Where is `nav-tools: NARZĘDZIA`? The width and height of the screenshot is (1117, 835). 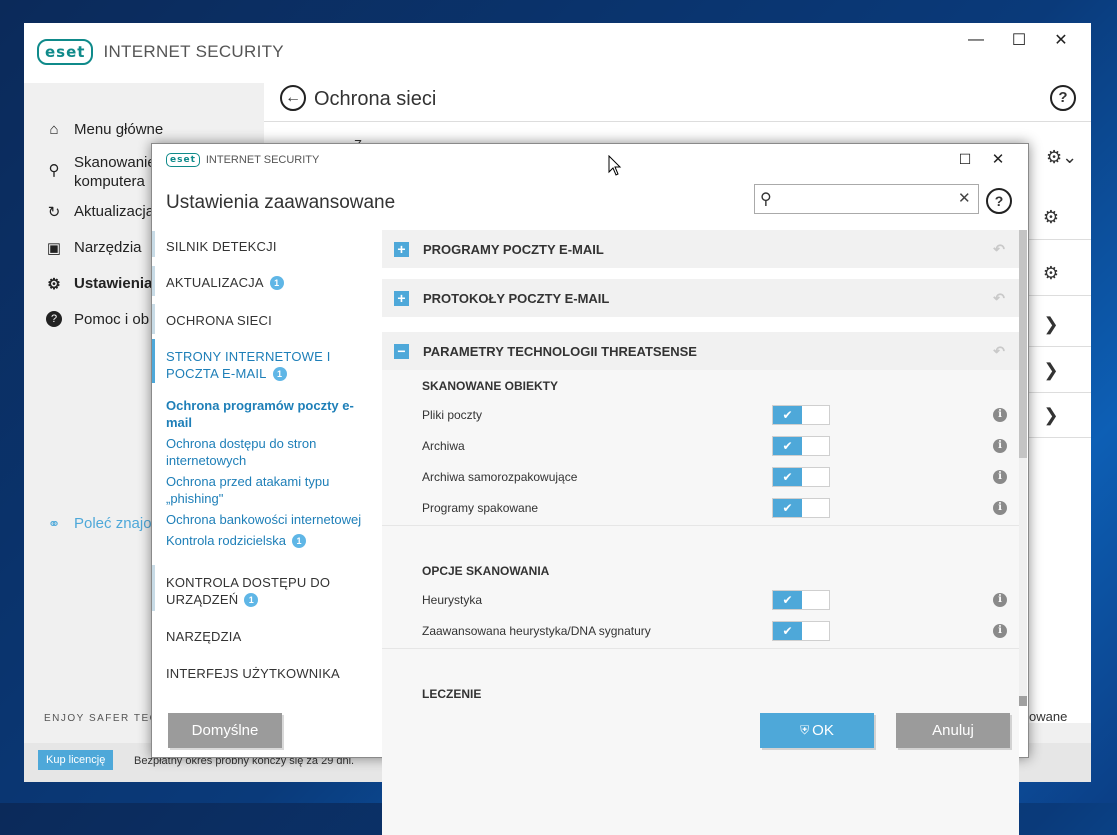
nav-tools: NARZĘDZIA is located at coordinates (203, 636).